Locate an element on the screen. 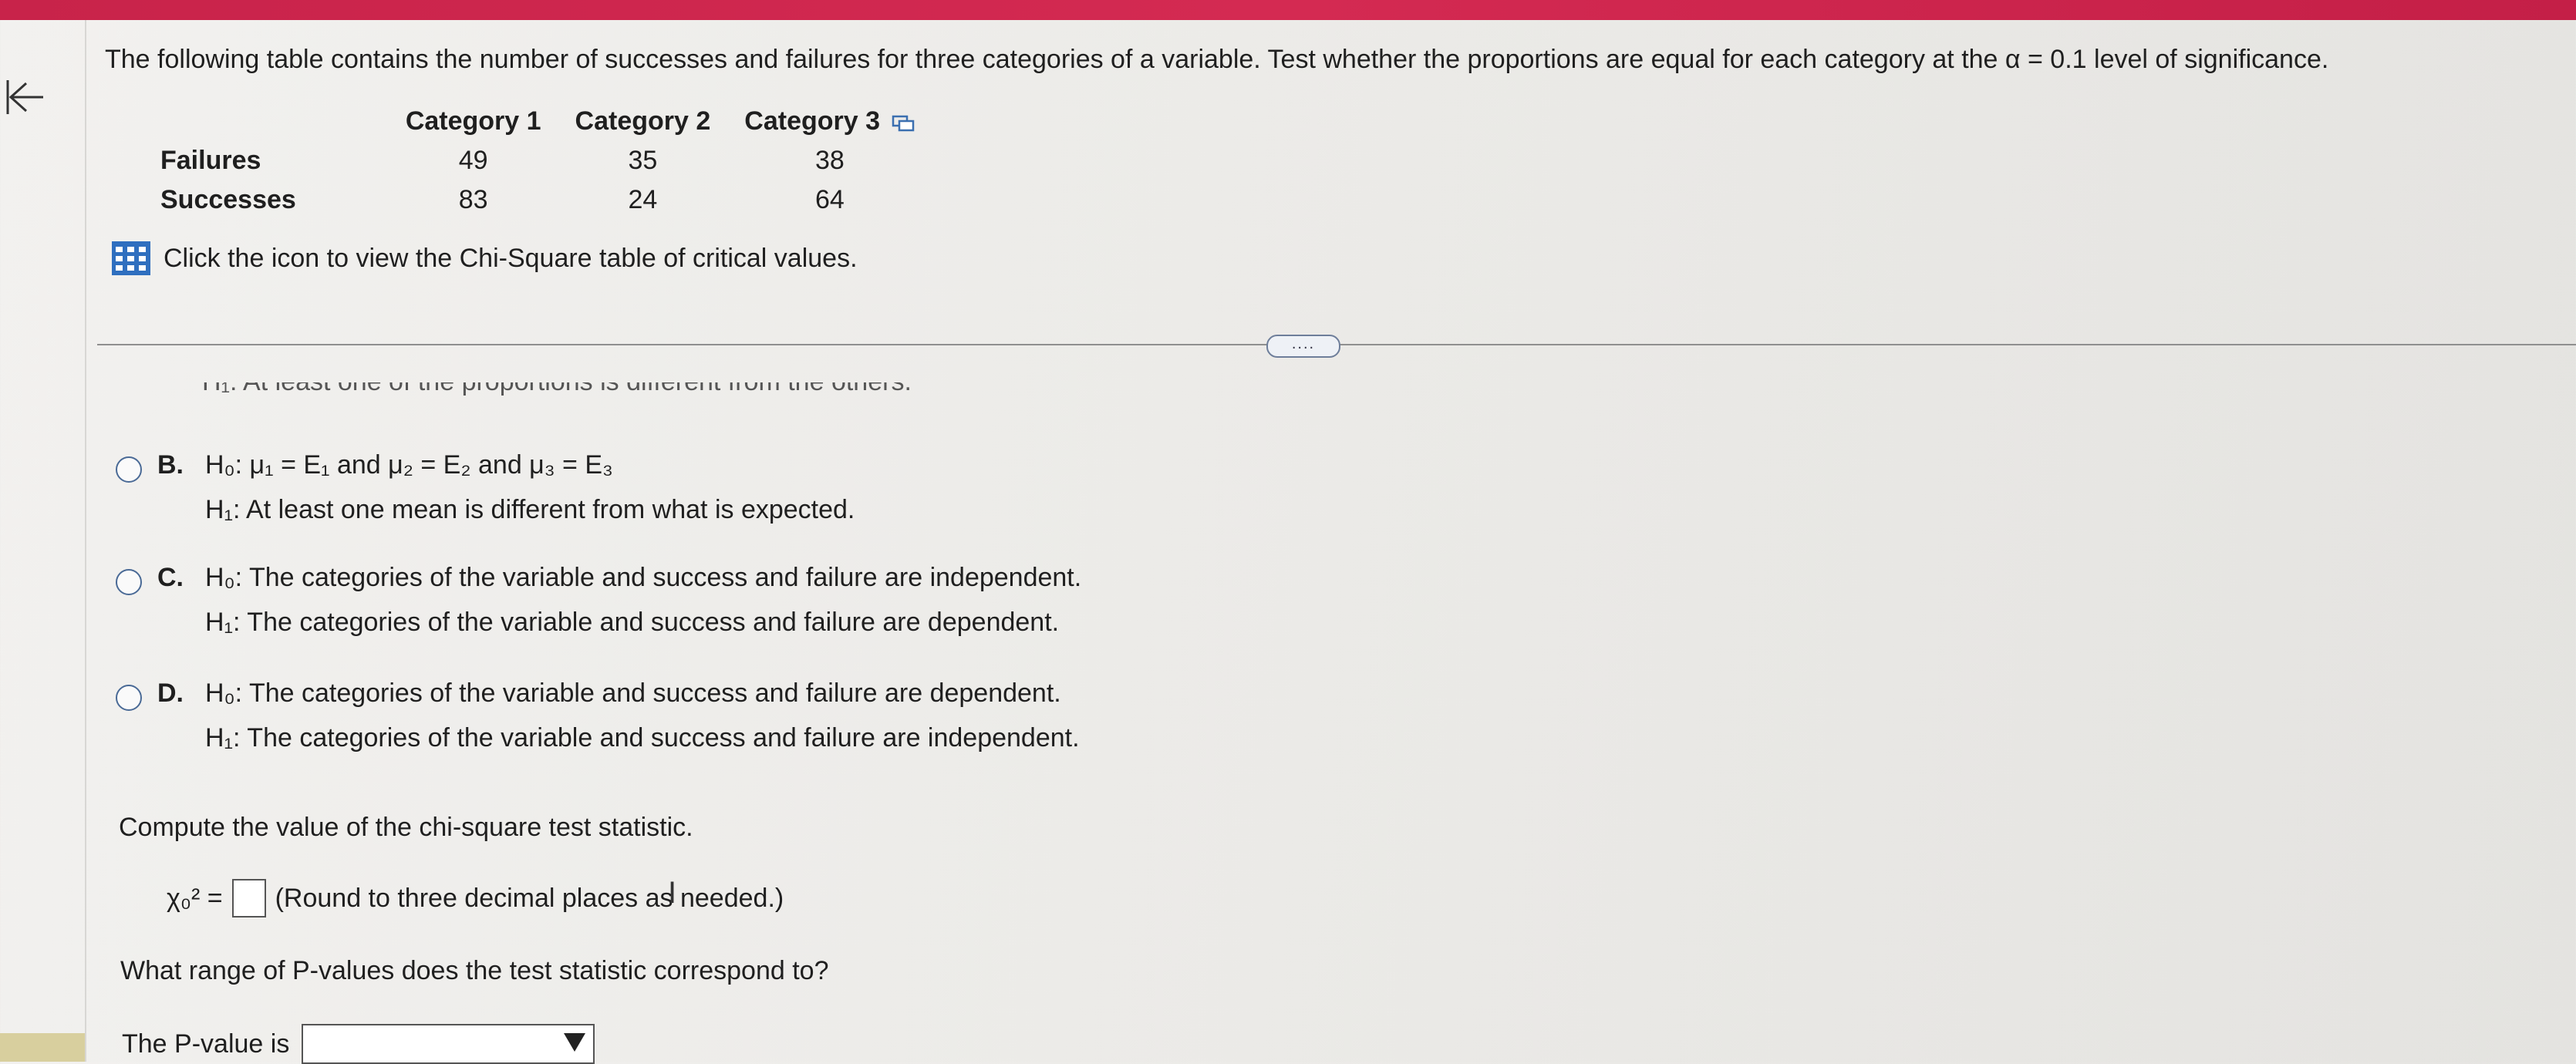  table-cell: 64 is located at coordinates (829, 199).